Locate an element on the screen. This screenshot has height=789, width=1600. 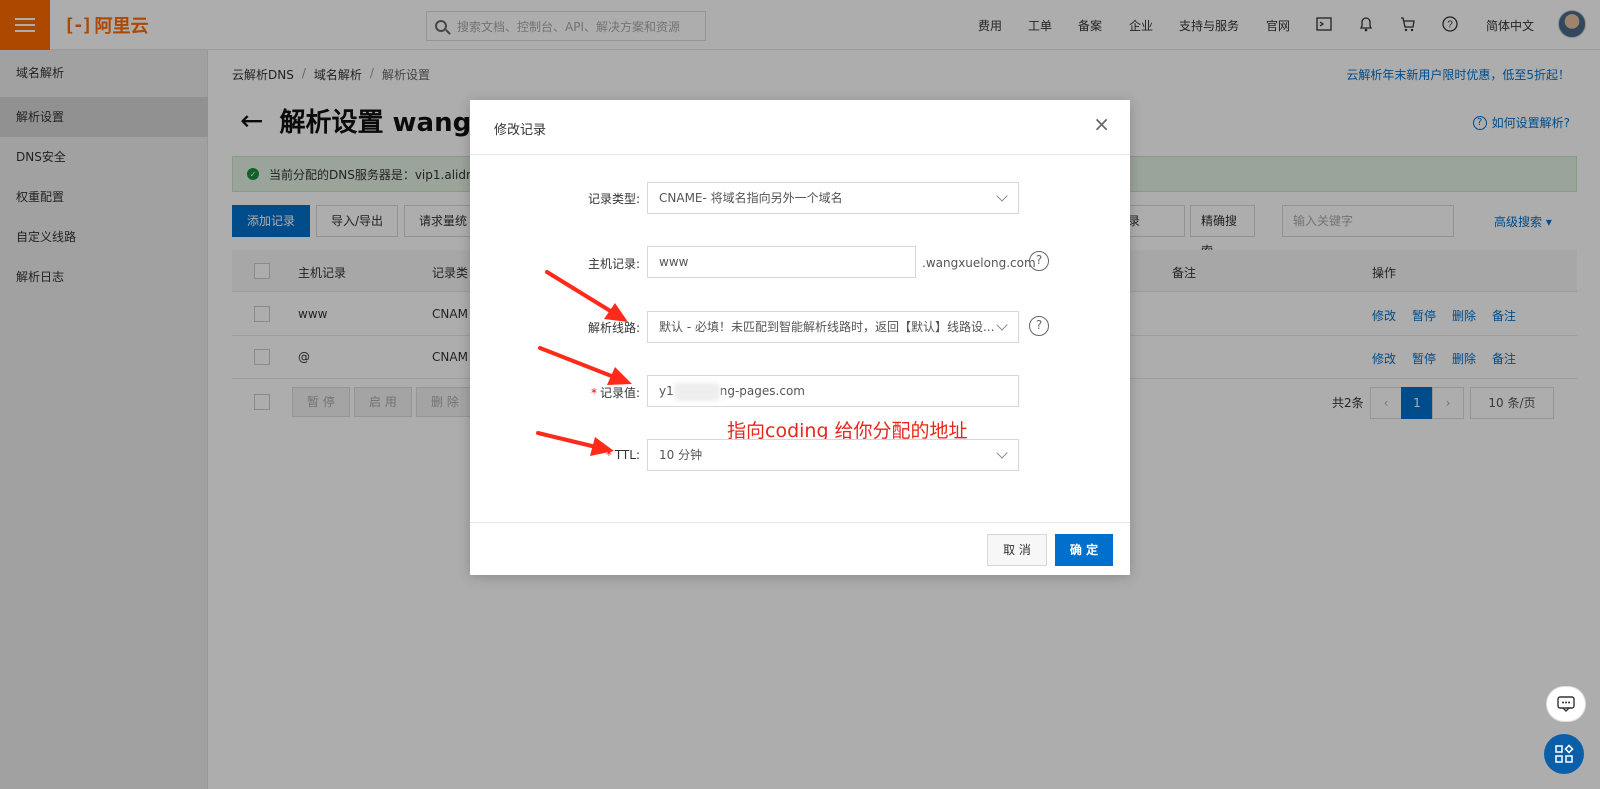
record-value-prefix: y1 is located at coordinates (666, 391).